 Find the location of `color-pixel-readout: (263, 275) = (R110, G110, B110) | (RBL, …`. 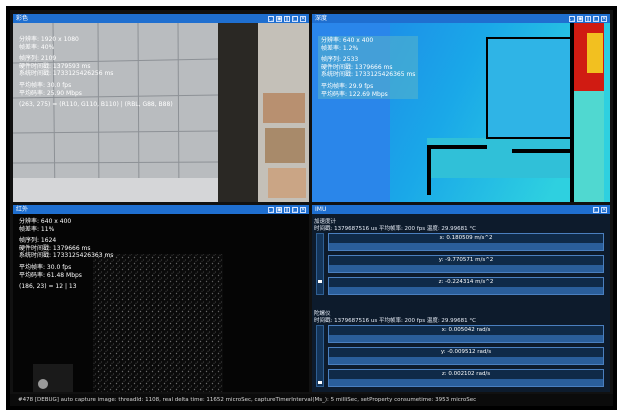

color-pixel-readout: (263, 275) = (R110, G110, B110) | (RBL, … is located at coordinates (96, 105).